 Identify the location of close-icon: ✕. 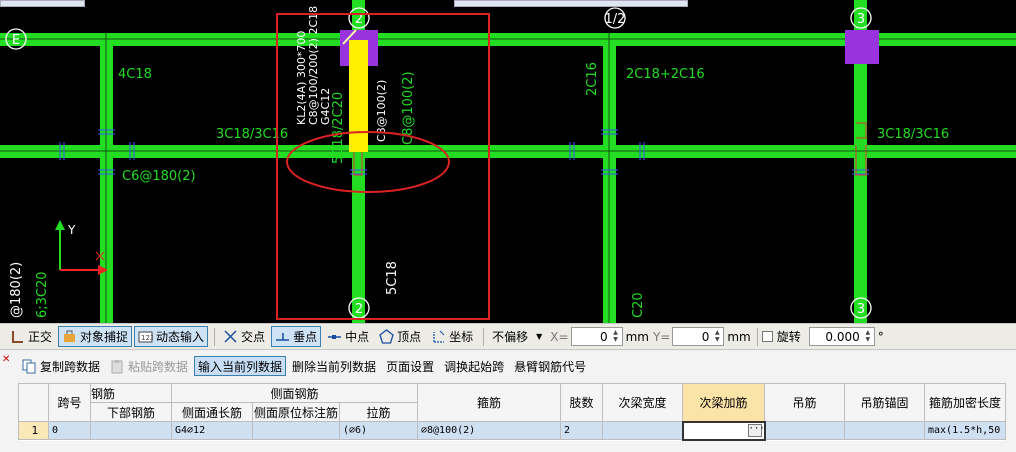
(7, 360).